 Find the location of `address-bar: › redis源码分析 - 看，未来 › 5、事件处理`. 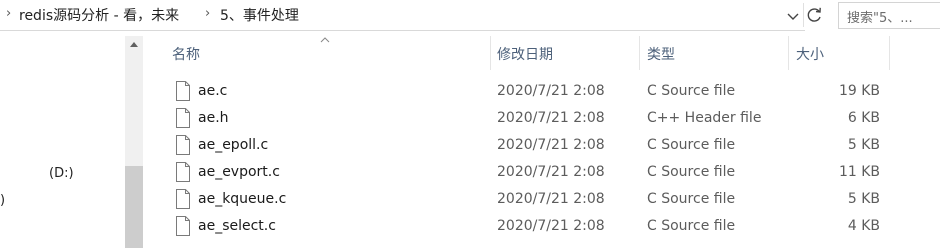

address-bar: › redis源码分析 - 看，未来 › 5、事件处理 is located at coordinates (402, 15).